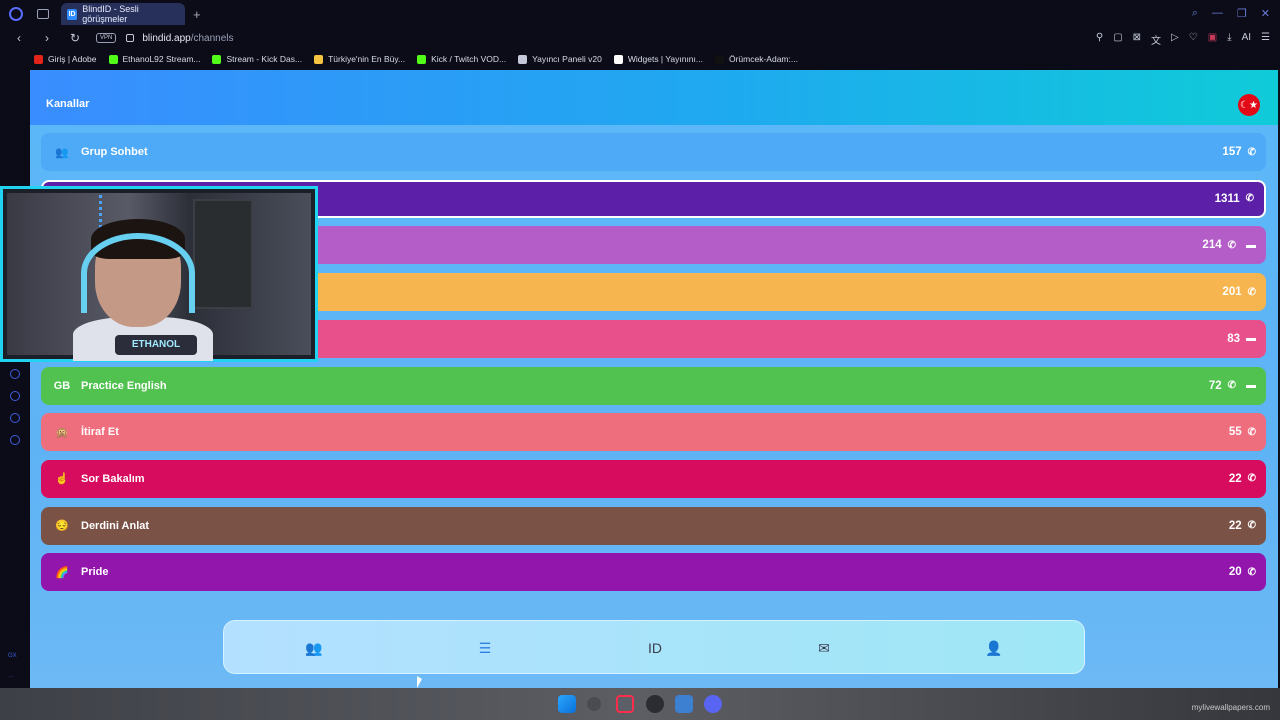 This screenshot has height=720, width=1280. Describe the element at coordinates (43, 14) in the screenshot. I see `tab-islands-icon` at that location.